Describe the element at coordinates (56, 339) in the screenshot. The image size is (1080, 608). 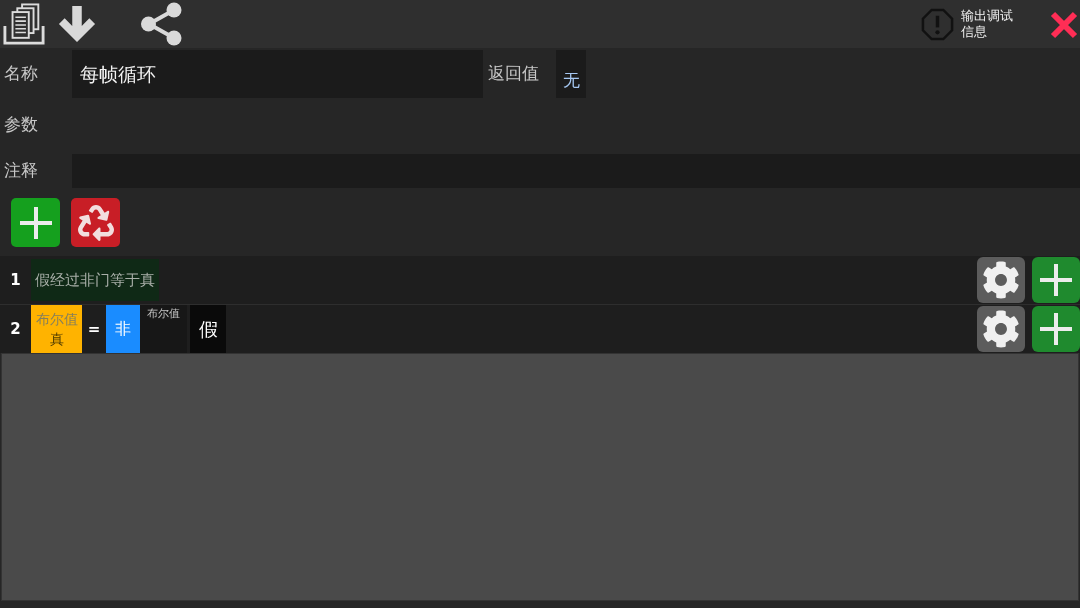
I see `variable-name: 真` at that location.